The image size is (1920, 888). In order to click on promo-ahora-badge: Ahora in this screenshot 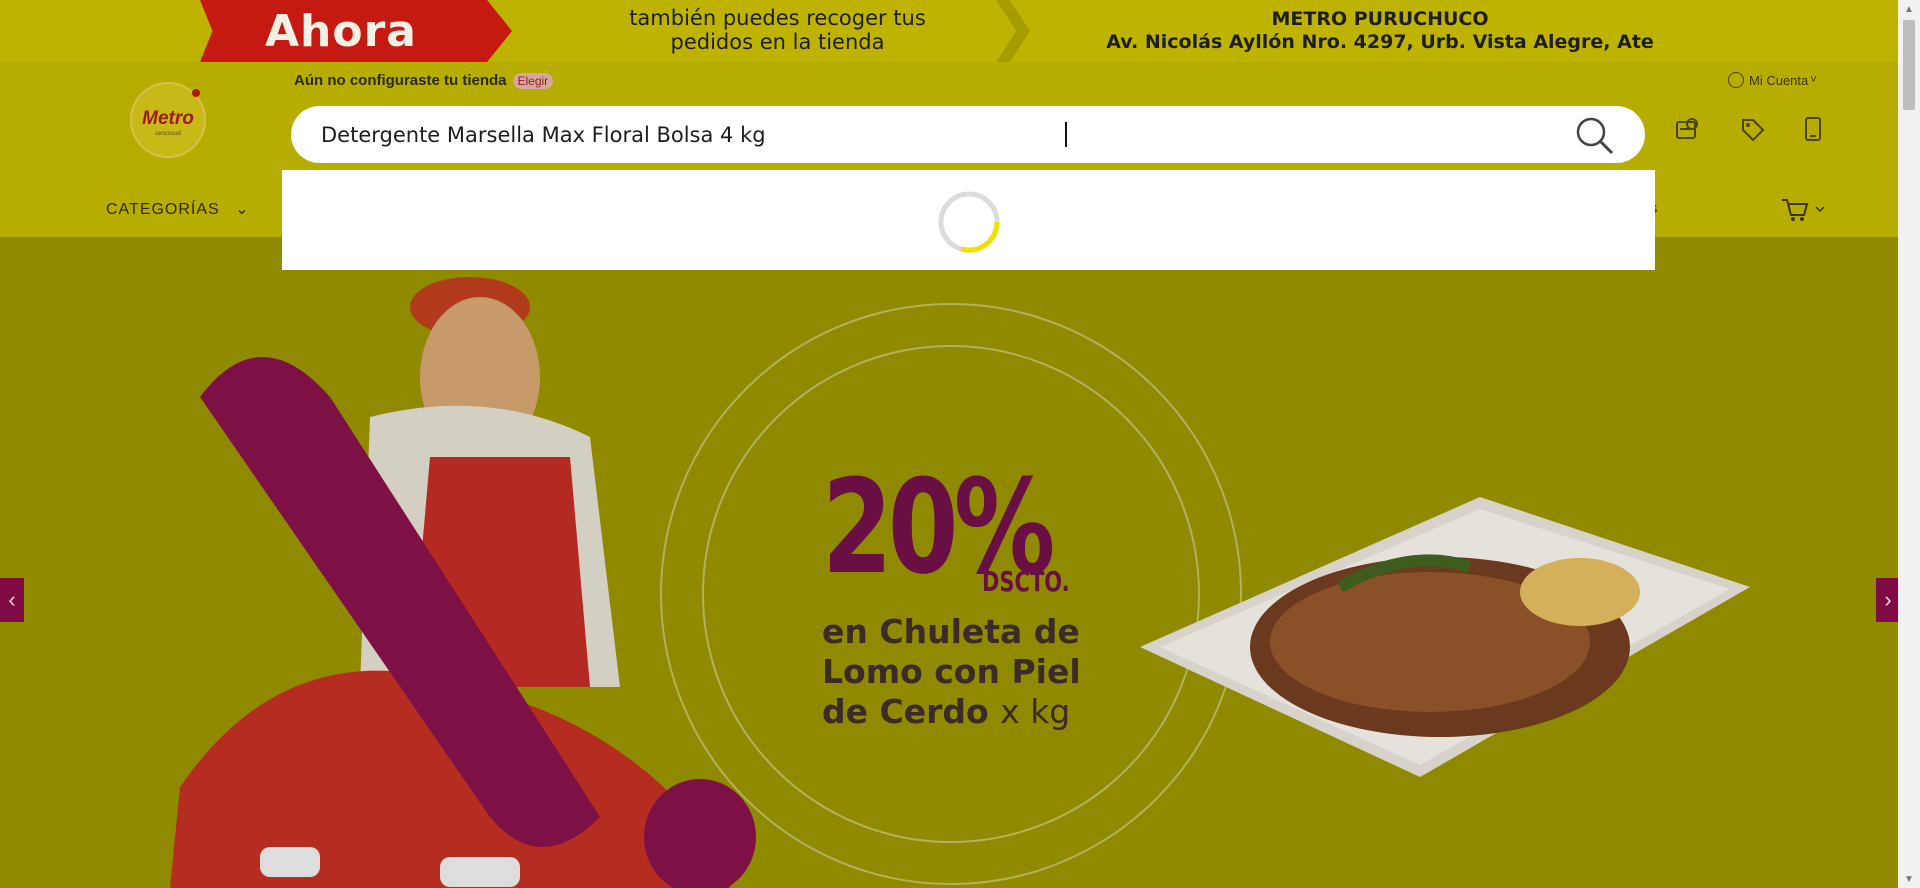, I will do `click(356, 31)`.